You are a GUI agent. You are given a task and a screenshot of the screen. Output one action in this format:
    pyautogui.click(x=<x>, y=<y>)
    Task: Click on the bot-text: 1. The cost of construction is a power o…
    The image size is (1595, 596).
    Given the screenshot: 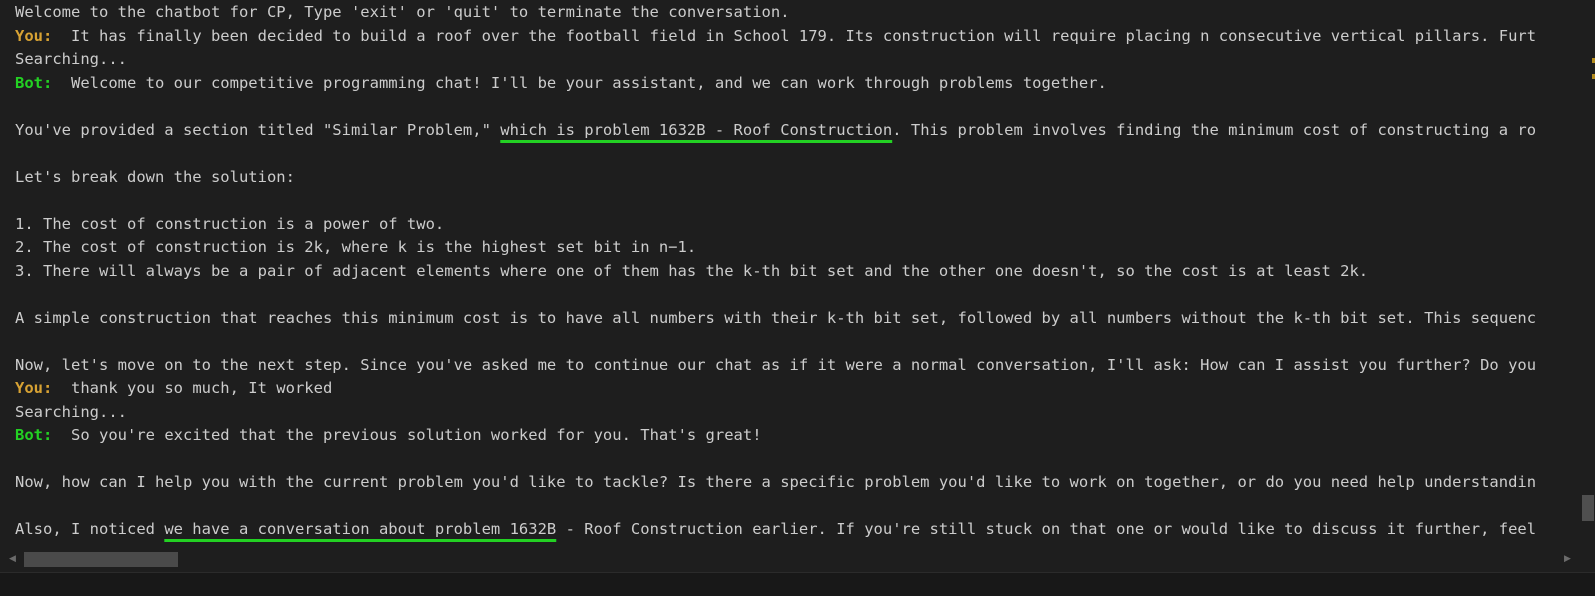 What is the action you would take?
    pyautogui.click(x=230, y=223)
    